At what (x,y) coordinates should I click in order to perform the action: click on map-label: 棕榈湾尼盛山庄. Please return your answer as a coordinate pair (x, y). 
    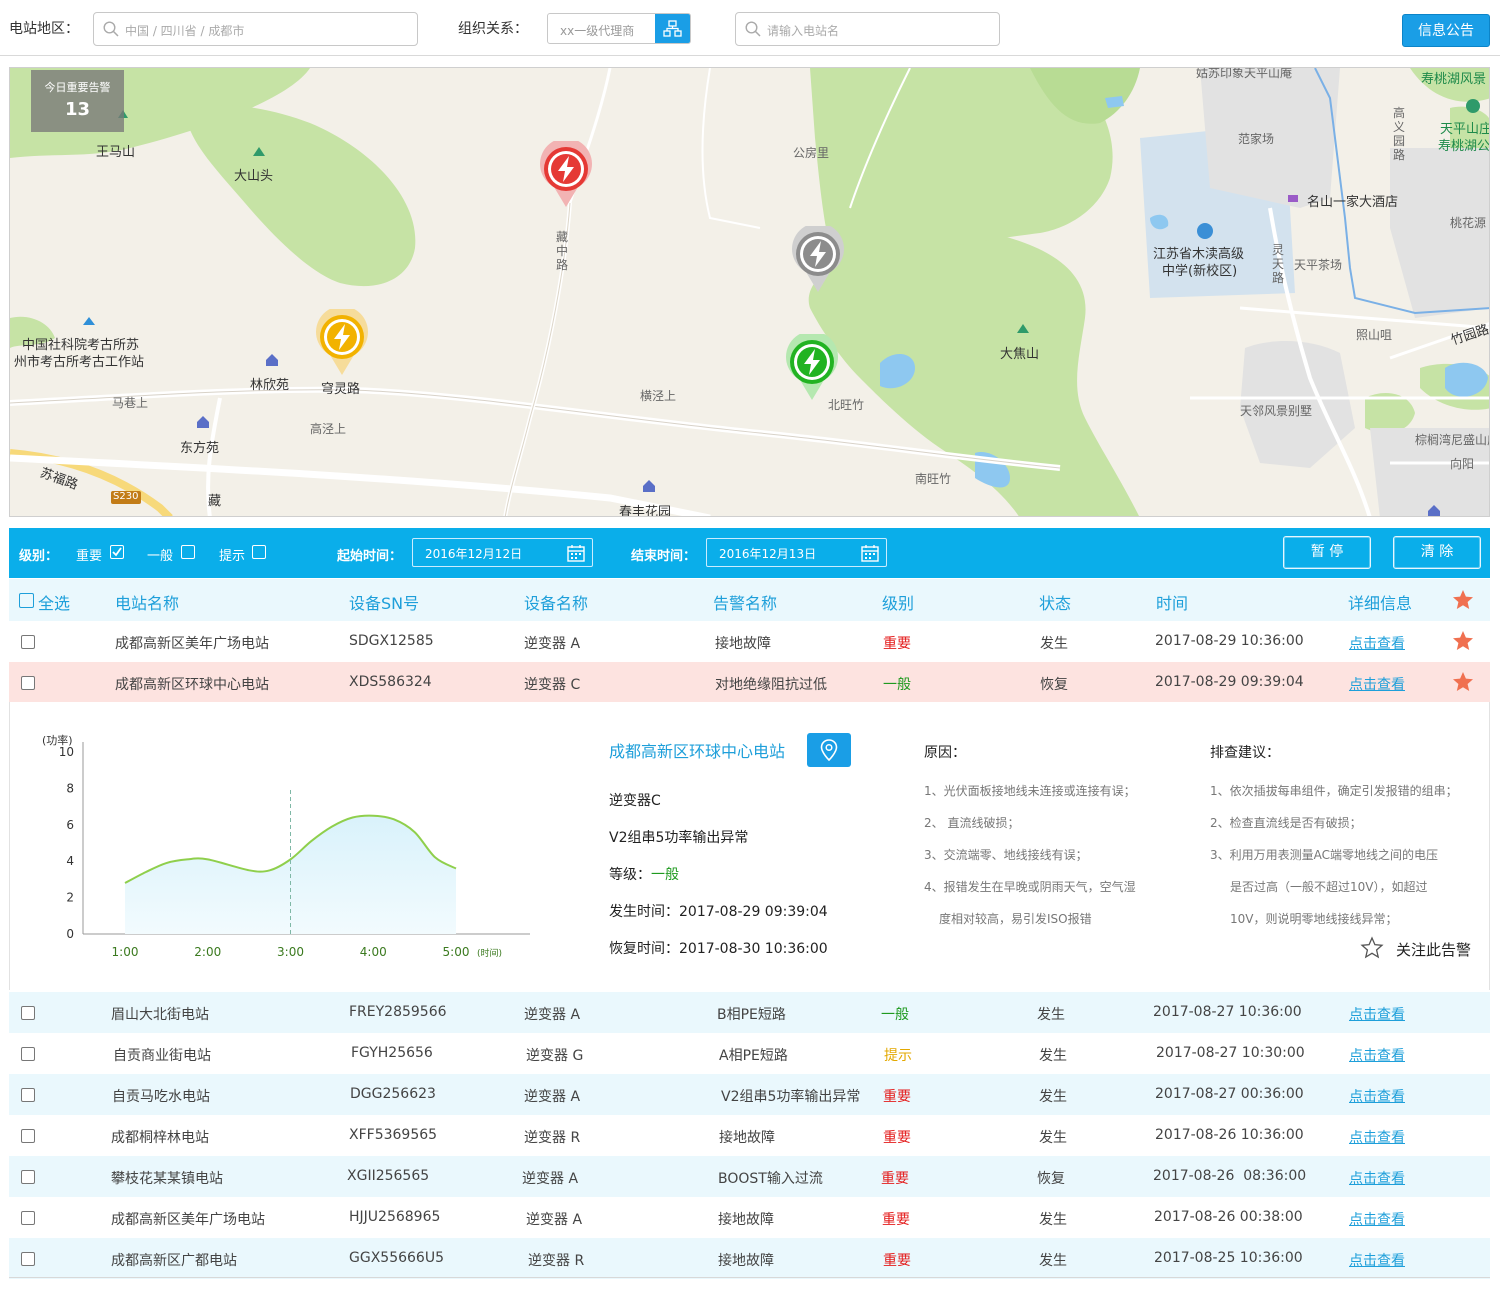
    Looking at the image, I should click on (1452, 440).